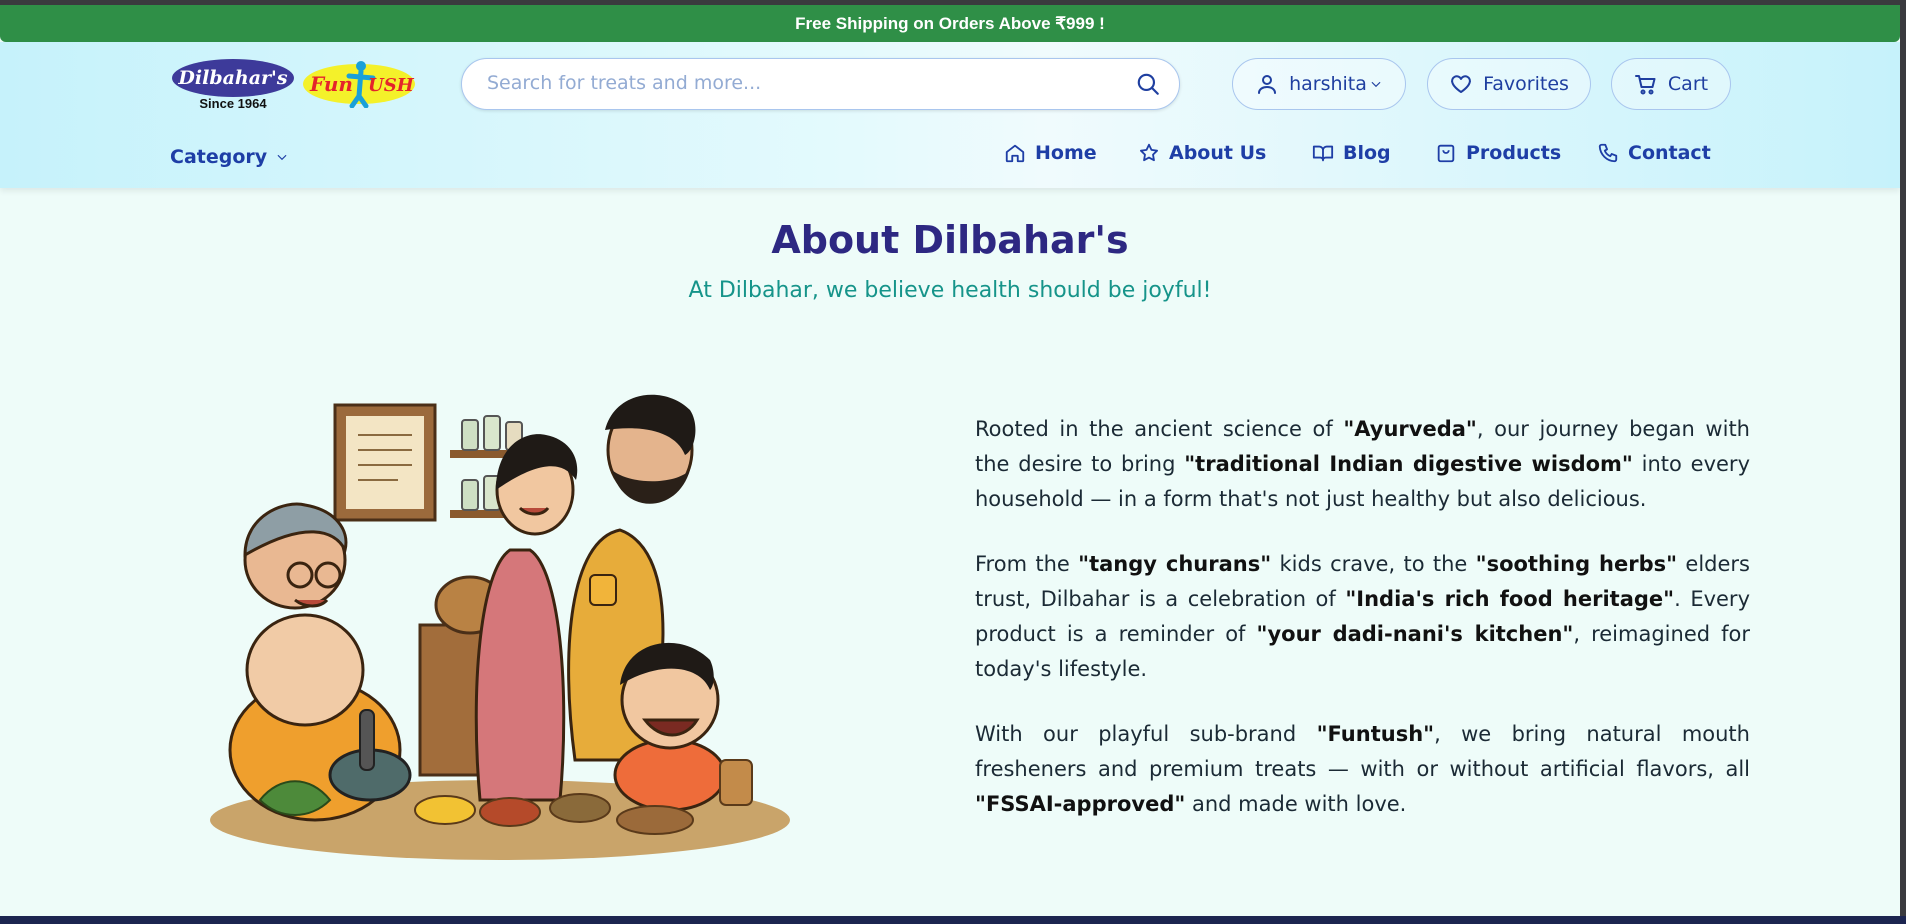  What do you see at coordinates (1159, 429) in the screenshot?
I see `p1-text-a: Rooted in the ancient science of` at bounding box center [1159, 429].